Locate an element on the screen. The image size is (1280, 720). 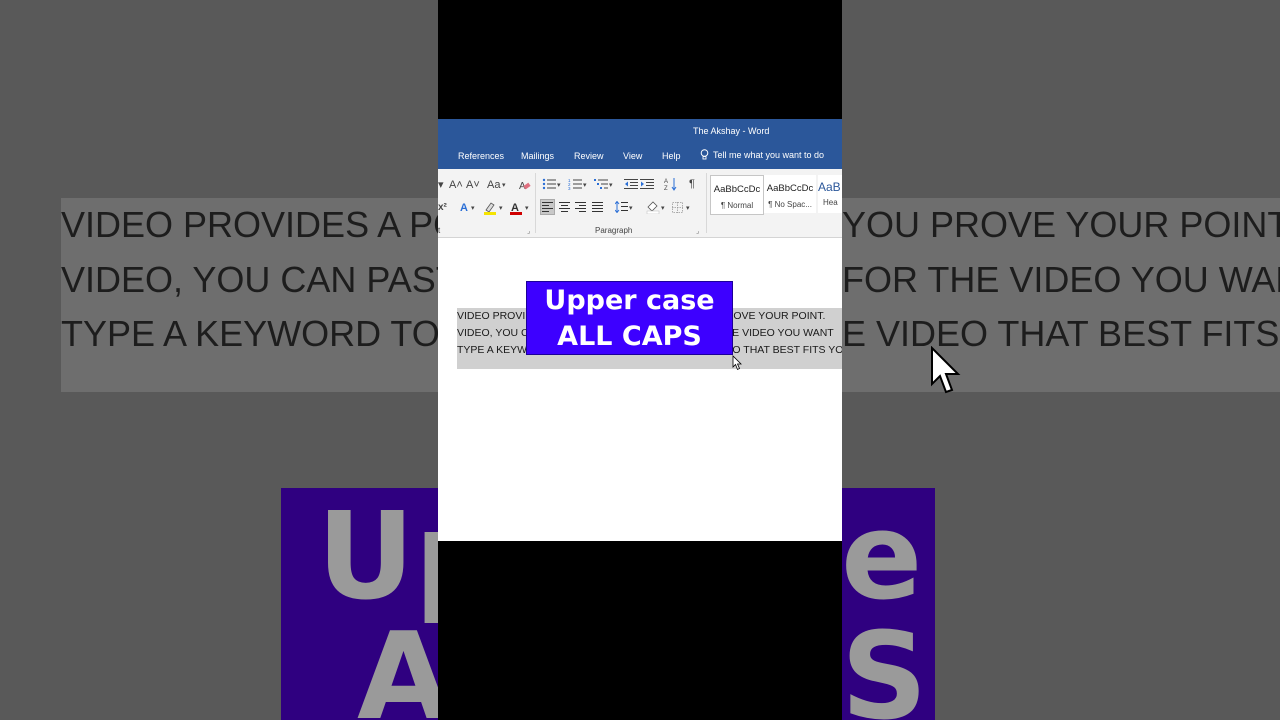
font-color-icon: A is located at coordinates (516, 208).